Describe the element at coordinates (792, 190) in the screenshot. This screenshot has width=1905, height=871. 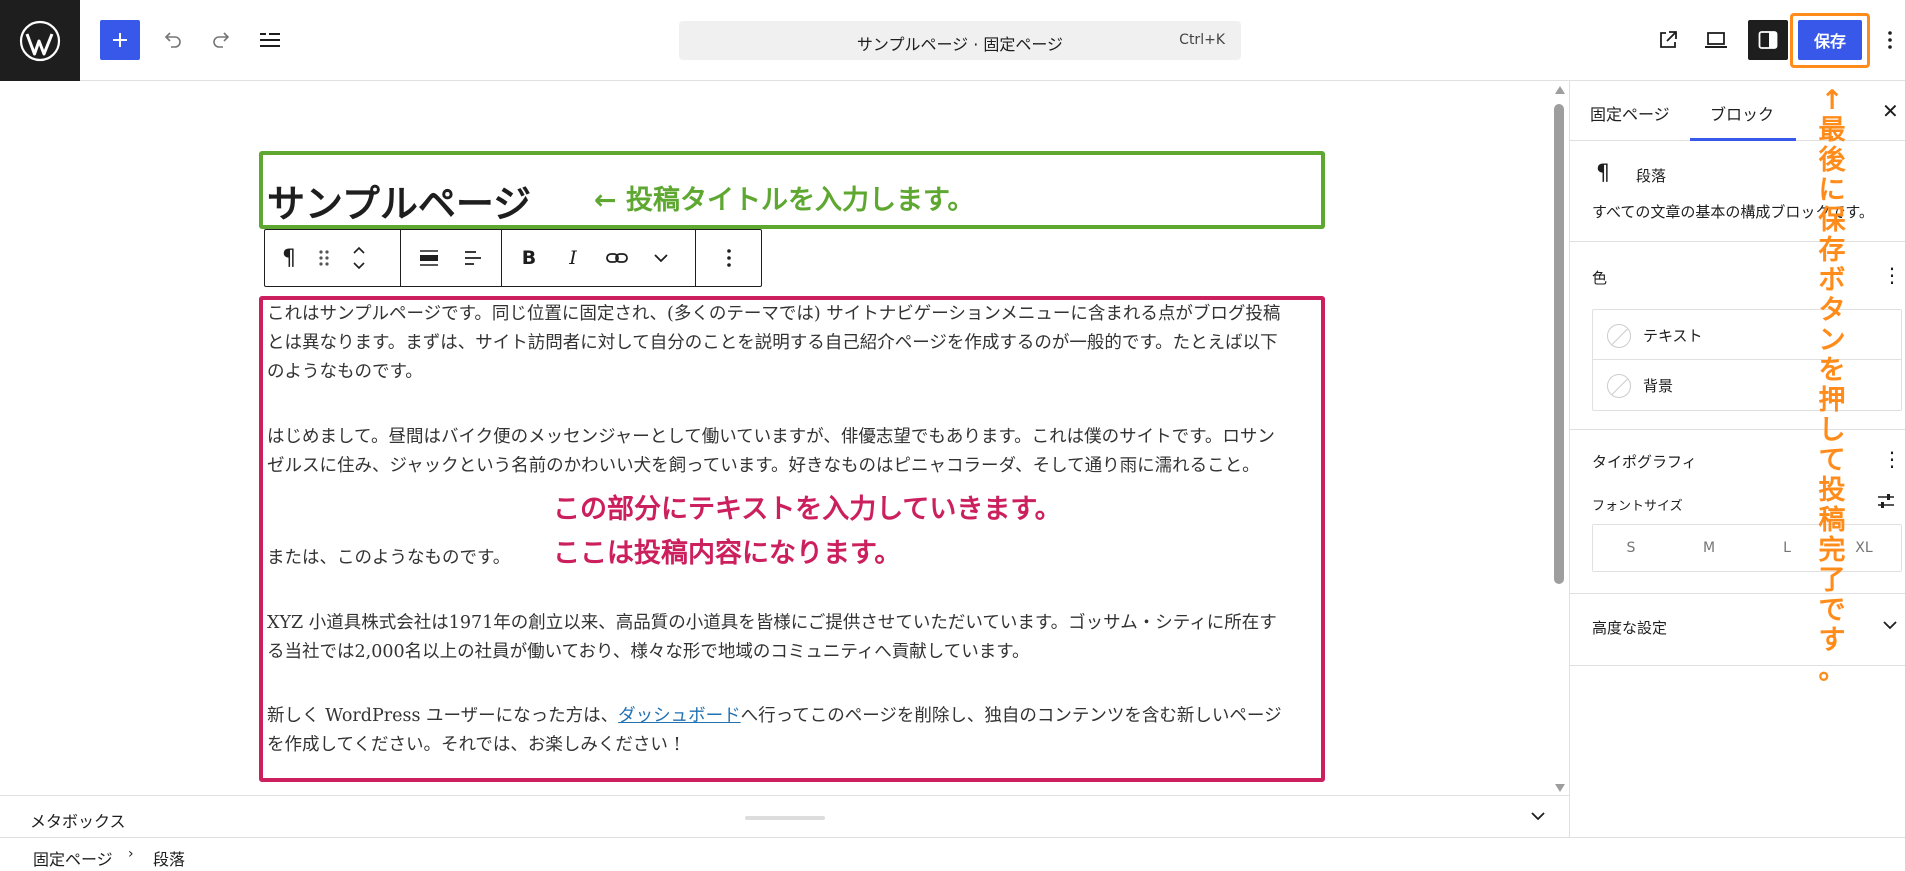
I see `title-highlight-box: サンプルページ ← 投稿タイトルを入力します。` at that location.